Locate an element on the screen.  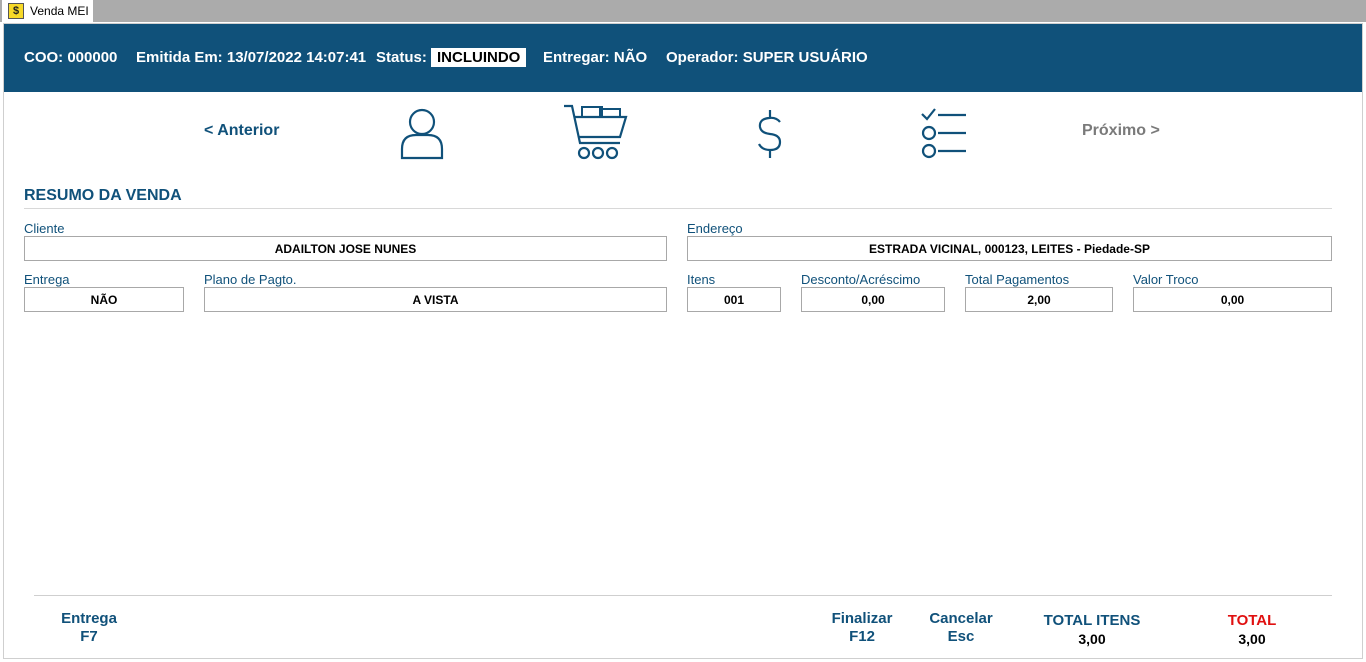
next-step-button: Próximo > is located at coordinates (1121, 131).